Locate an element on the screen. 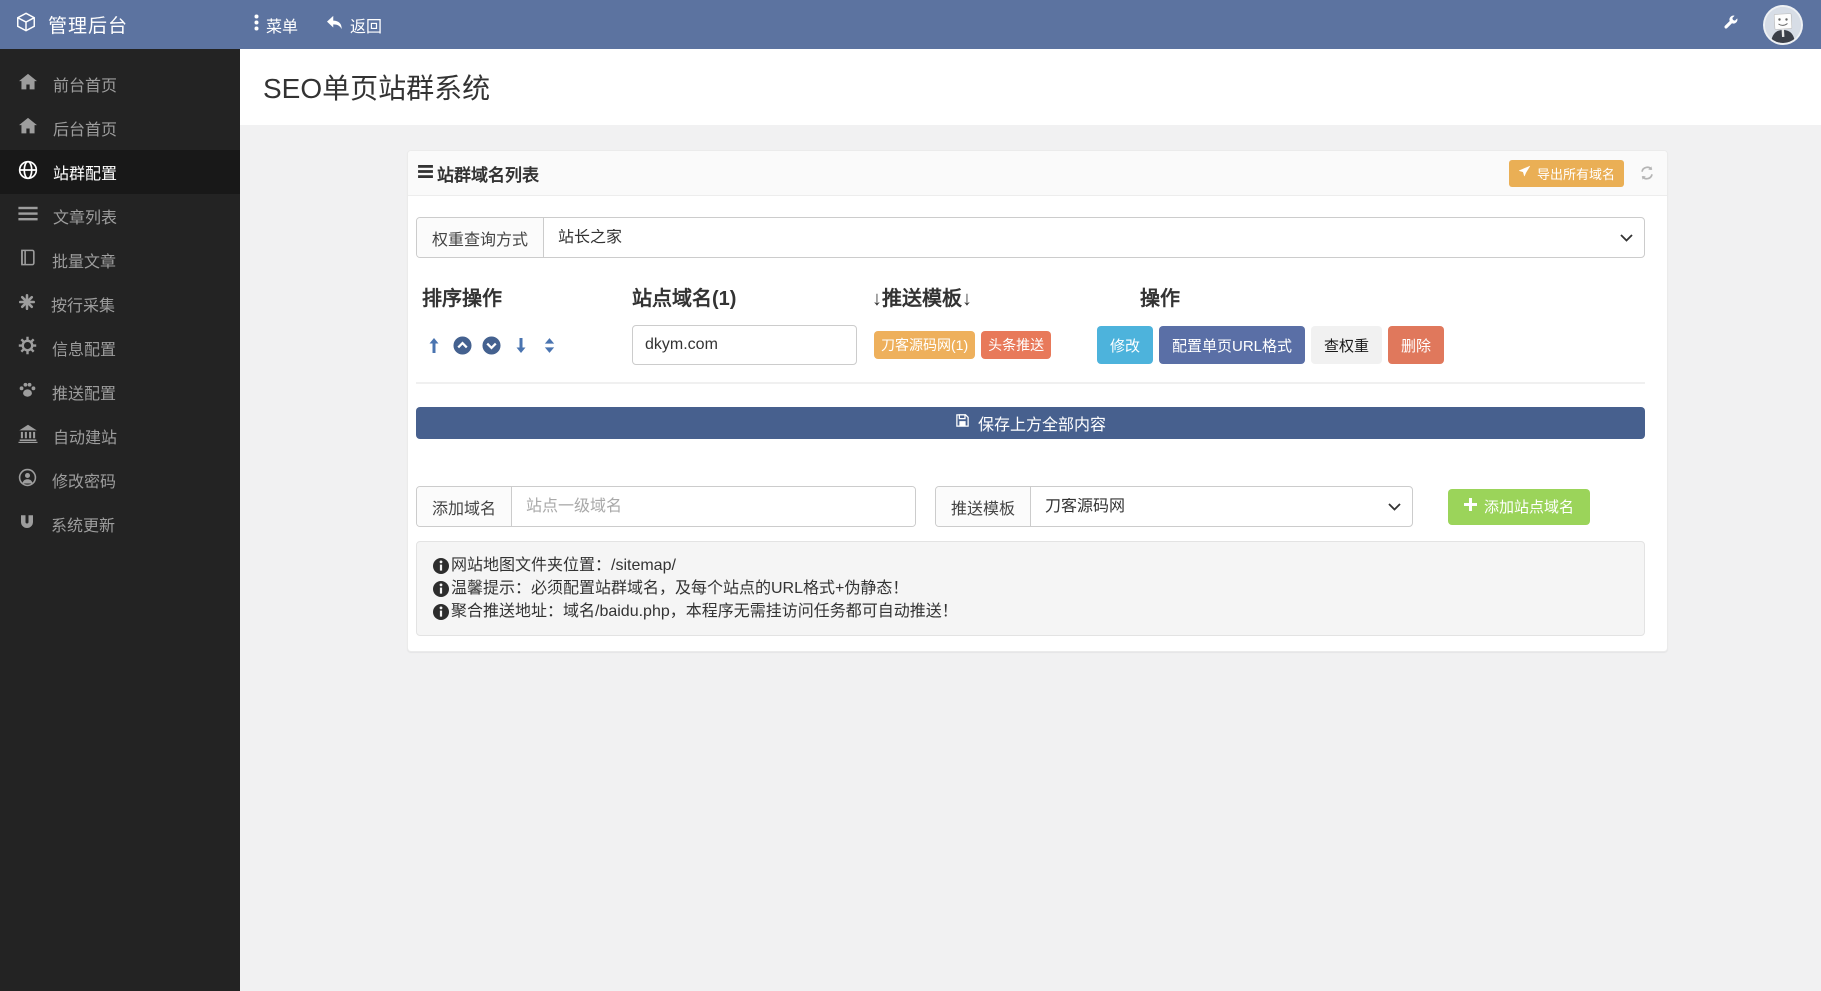  brand-title: 管理后台 is located at coordinates (88, 26).